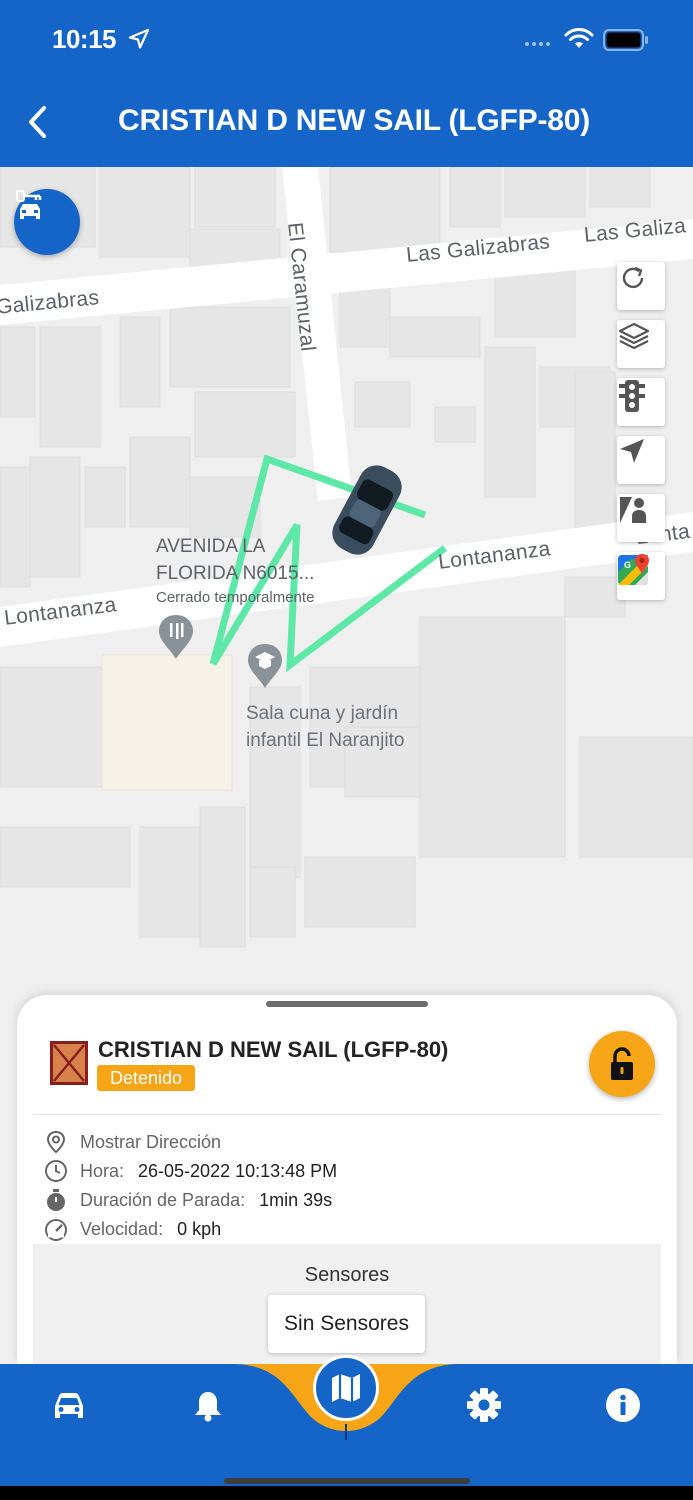 The height and width of the screenshot is (1500, 693). Describe the element at coordinates (347, 1275) in the screenshot. I see `sensors-title: Sensores` at that location.